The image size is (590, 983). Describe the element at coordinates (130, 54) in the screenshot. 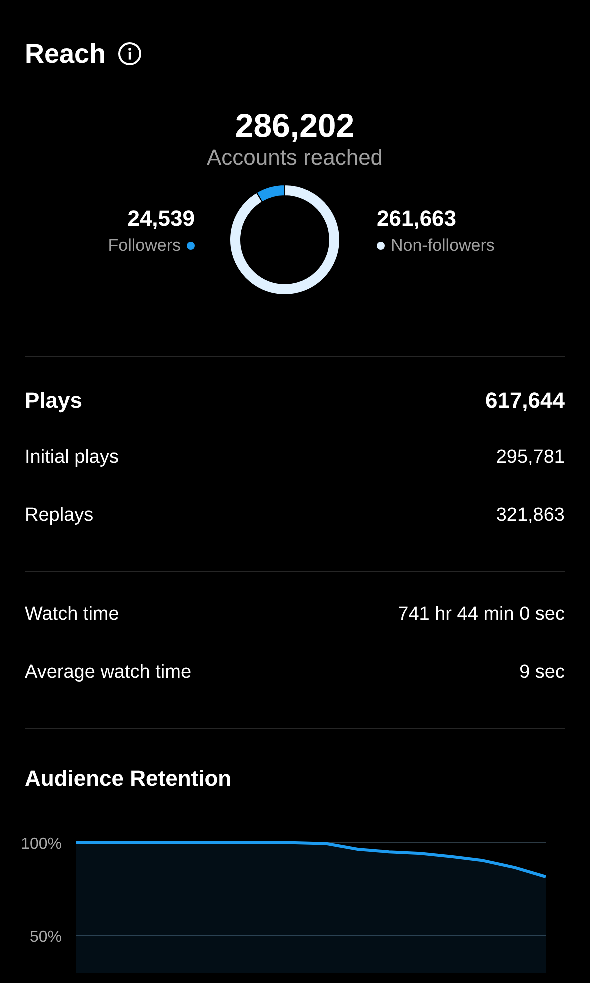

I see `info-icon` at that location.